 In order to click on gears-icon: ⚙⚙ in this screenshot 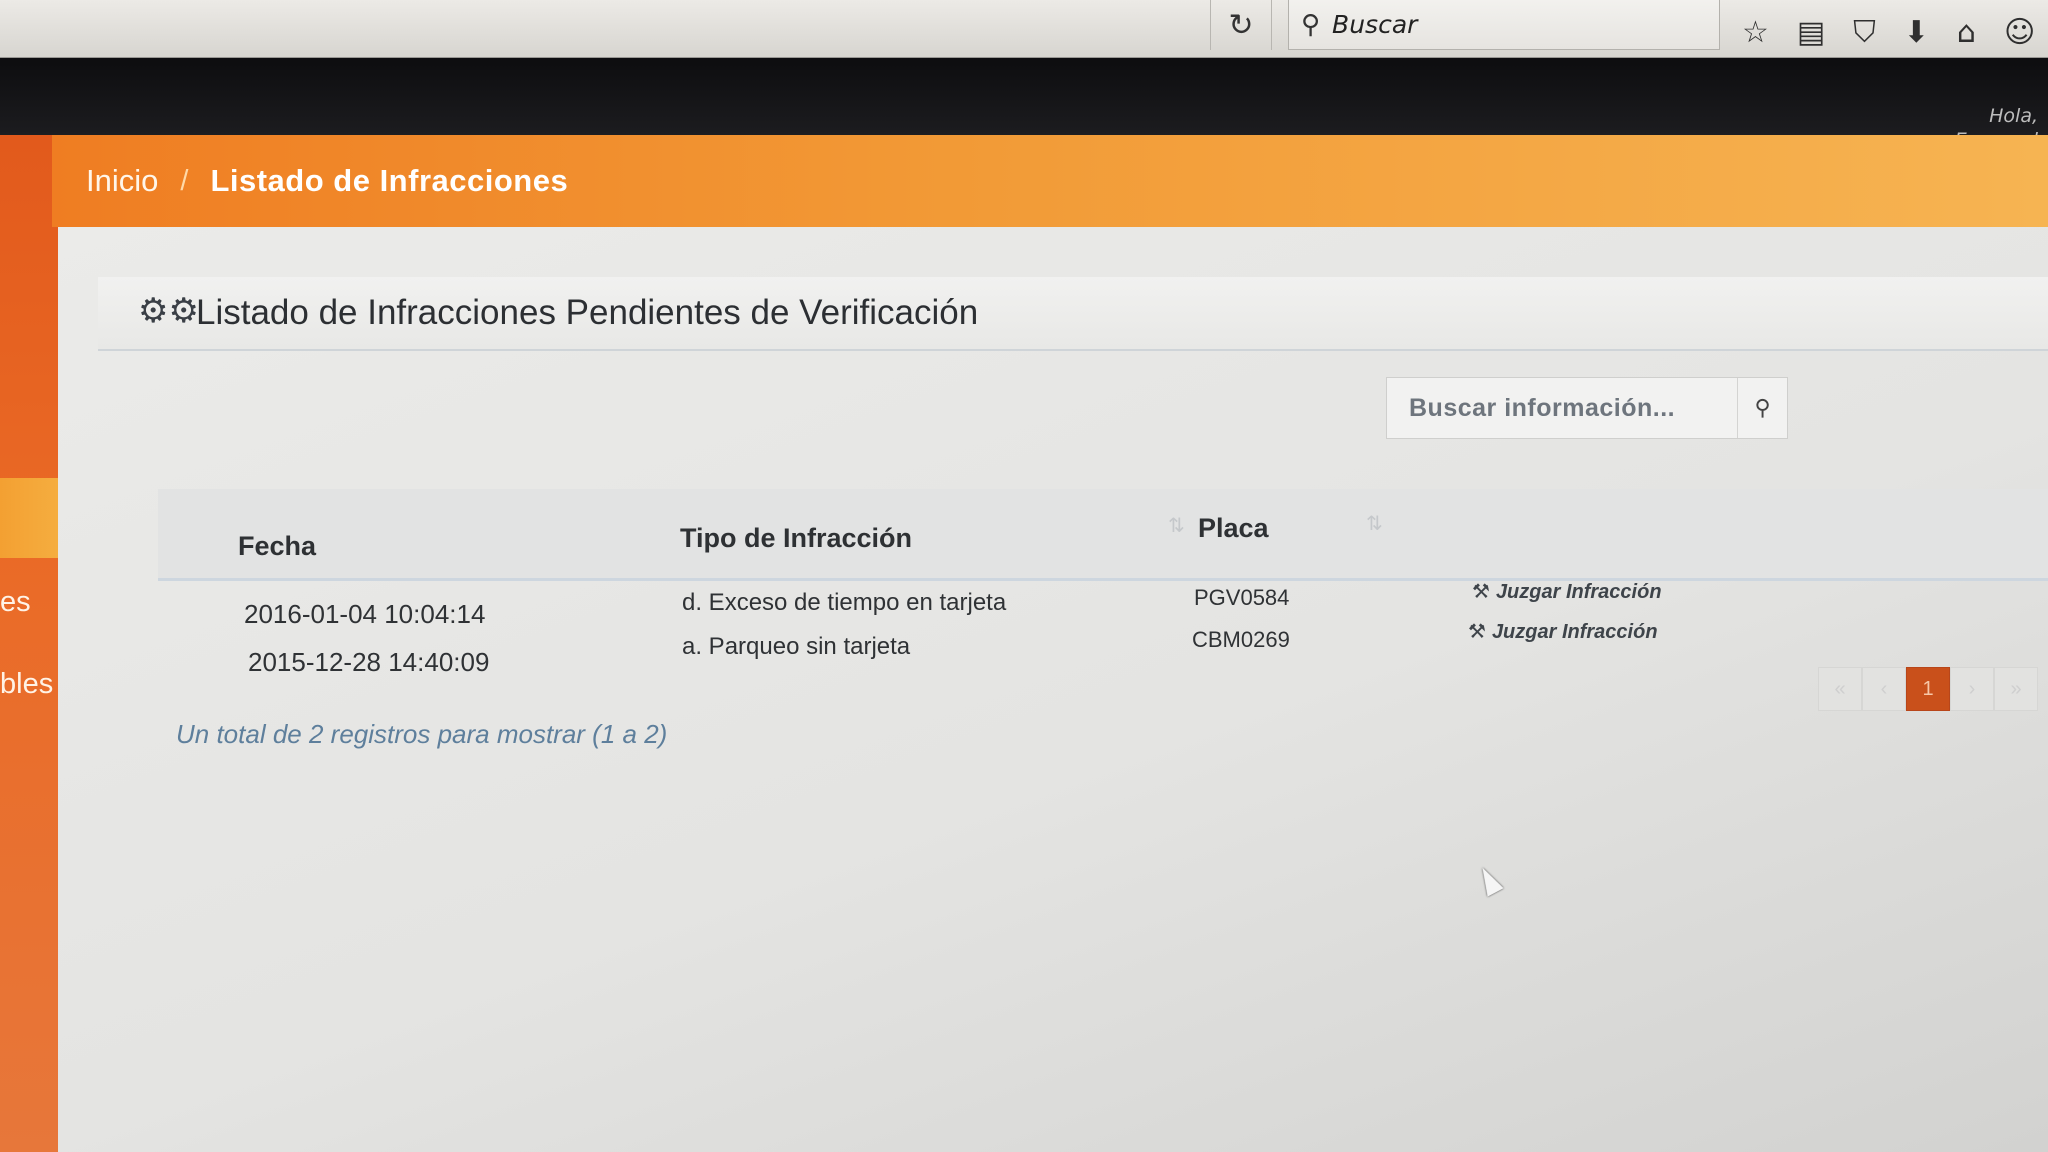, I will do `click(168, 311)`.